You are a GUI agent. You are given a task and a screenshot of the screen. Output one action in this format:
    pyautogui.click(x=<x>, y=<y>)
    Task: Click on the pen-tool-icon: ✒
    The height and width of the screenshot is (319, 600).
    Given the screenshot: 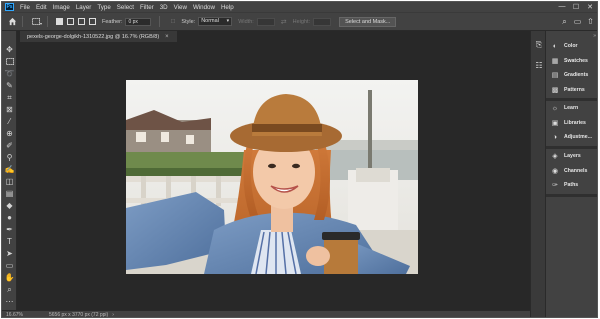 What is the action you would take?
    pyautogui.click(x=9, y=229)
    